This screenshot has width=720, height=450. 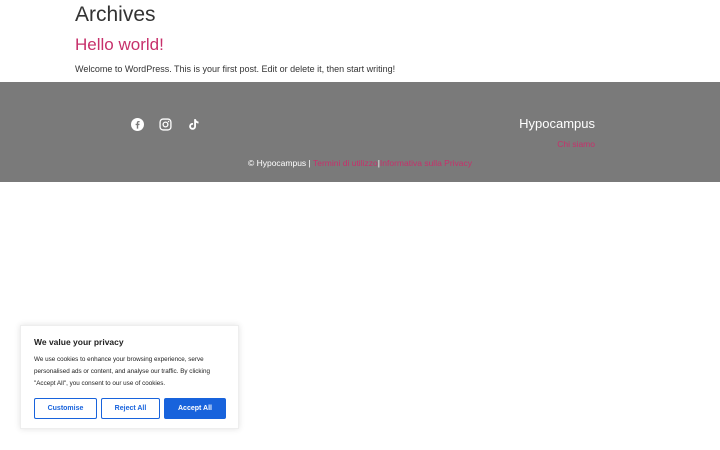 What do you see at coordinates (137, 124) in the screenshot?
I see `facebook-icon` at bounding box center [137, 124].